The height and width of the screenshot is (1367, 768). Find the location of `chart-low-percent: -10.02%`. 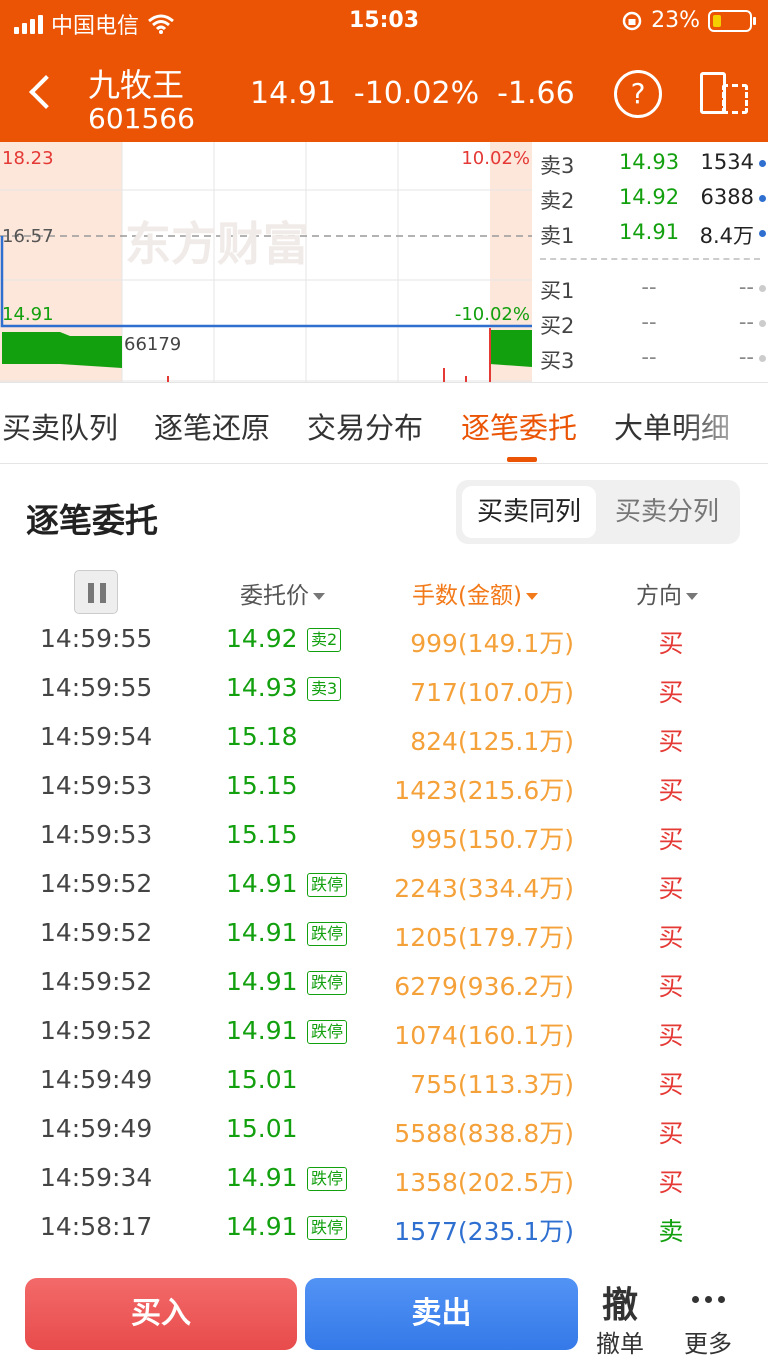

chart-low-percent: -10.02% is located at coordinates (492, 314).